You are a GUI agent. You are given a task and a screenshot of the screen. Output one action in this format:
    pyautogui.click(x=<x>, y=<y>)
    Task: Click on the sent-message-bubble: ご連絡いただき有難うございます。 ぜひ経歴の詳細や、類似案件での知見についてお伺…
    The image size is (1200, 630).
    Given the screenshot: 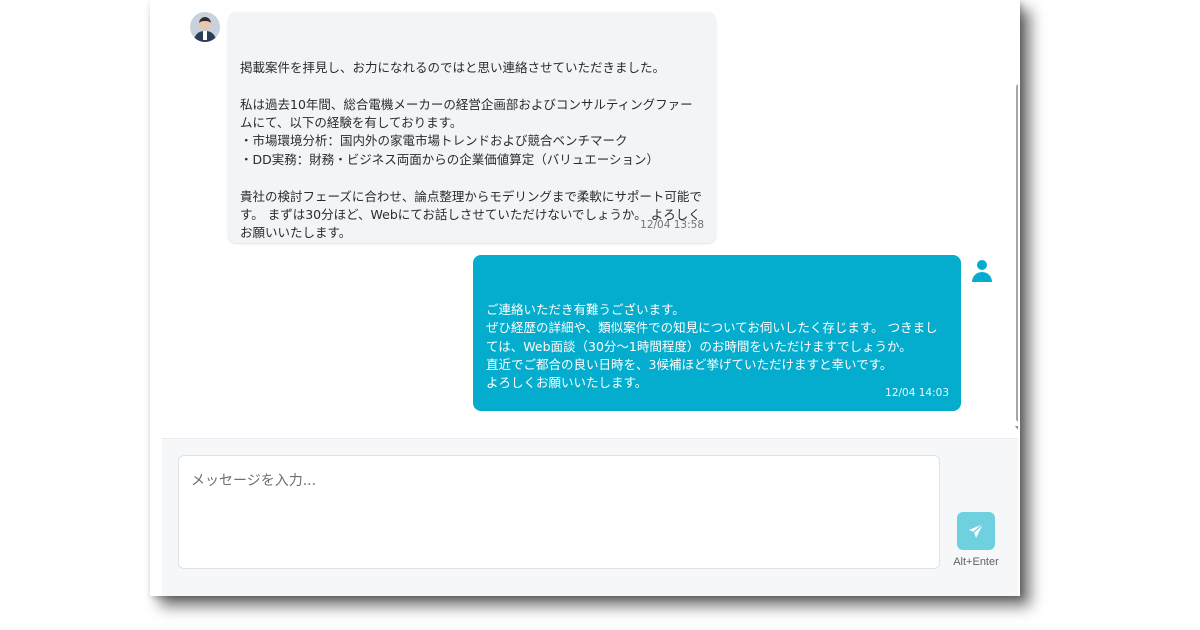 What is the action you would take?
    pyautogui.click(x=717, y=333)
    